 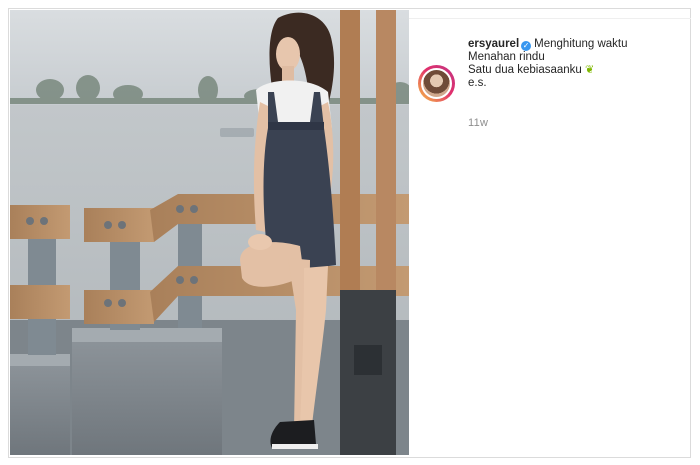 What do you see at coordinates (493, 44) in the screenshot?
I see `username-link: ersyaurel` at bounding box center [493, 44].